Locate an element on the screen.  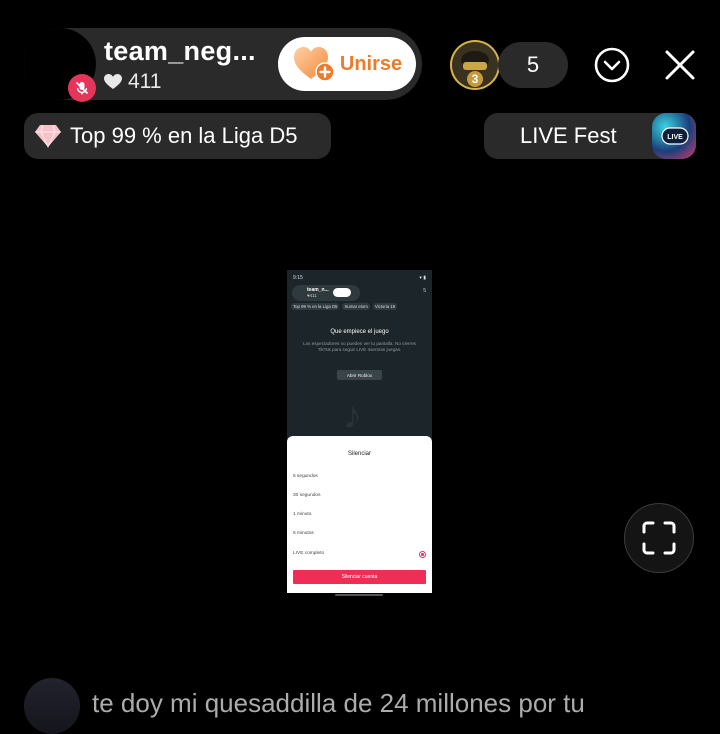
host-info-bar: team_neg... 411 Unirse is located at coordinates (223, 65).